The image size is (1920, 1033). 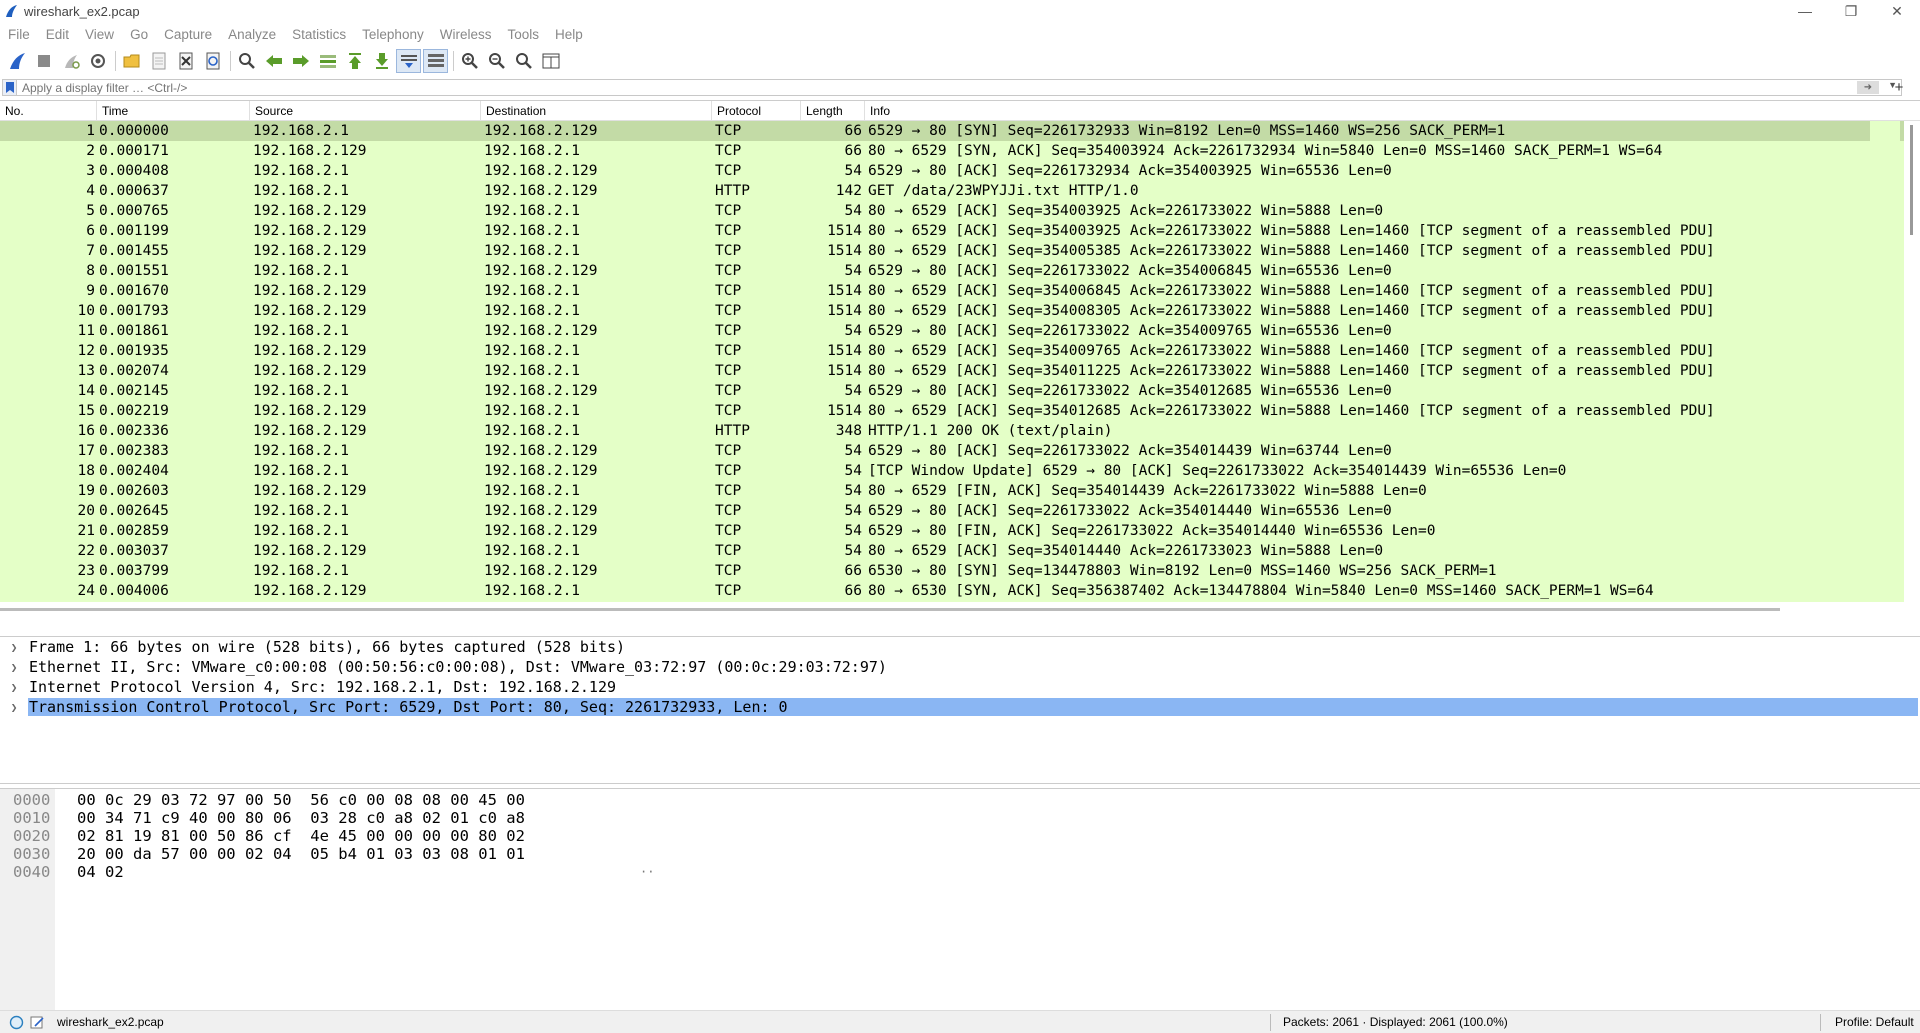 What do you see at coordinates (922, 87) in the screenshot?
I see `display-filter-input` at bounding box center [922, 87].